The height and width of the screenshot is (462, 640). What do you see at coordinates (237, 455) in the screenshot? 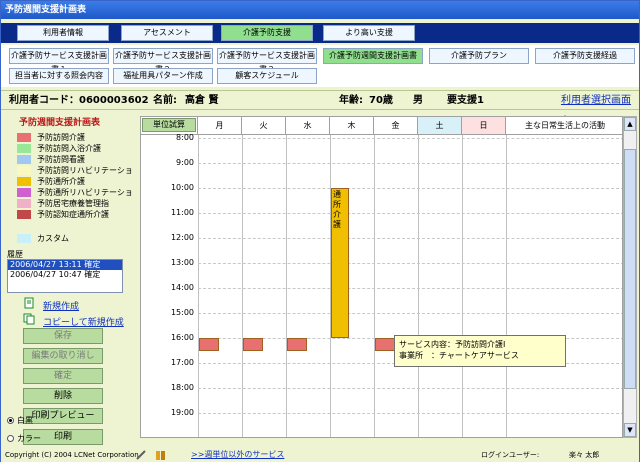
I see `other-services-link: >>週単位以外のサービス` at bounding box center [237, 455].